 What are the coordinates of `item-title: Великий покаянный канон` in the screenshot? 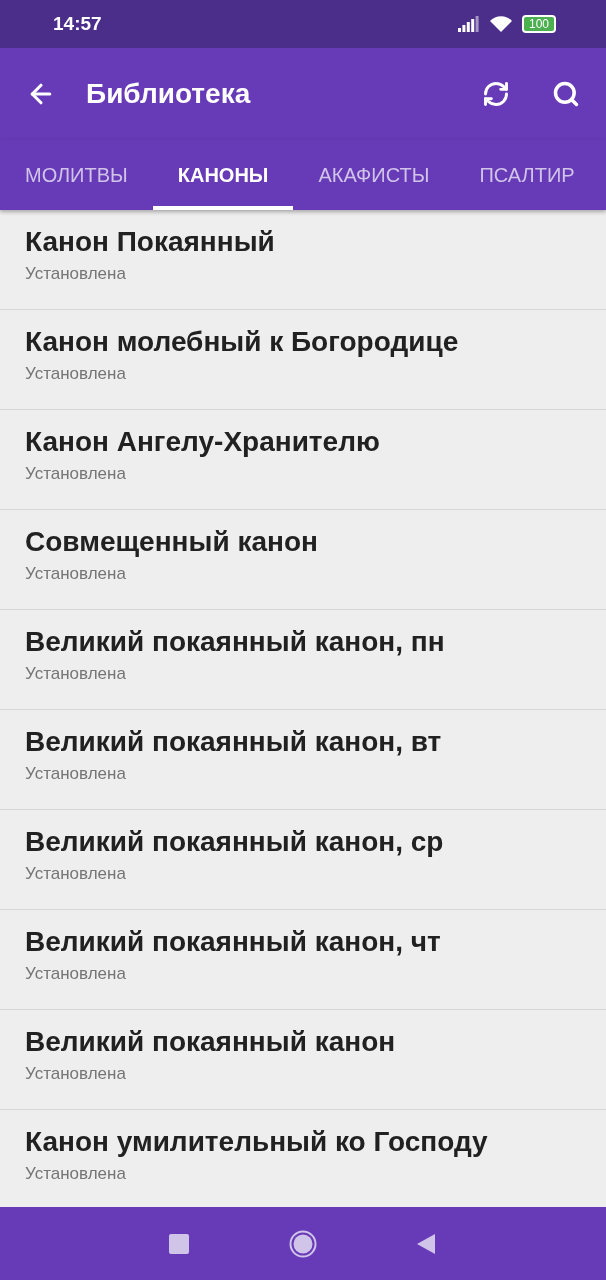 It's located at (211, 1042).